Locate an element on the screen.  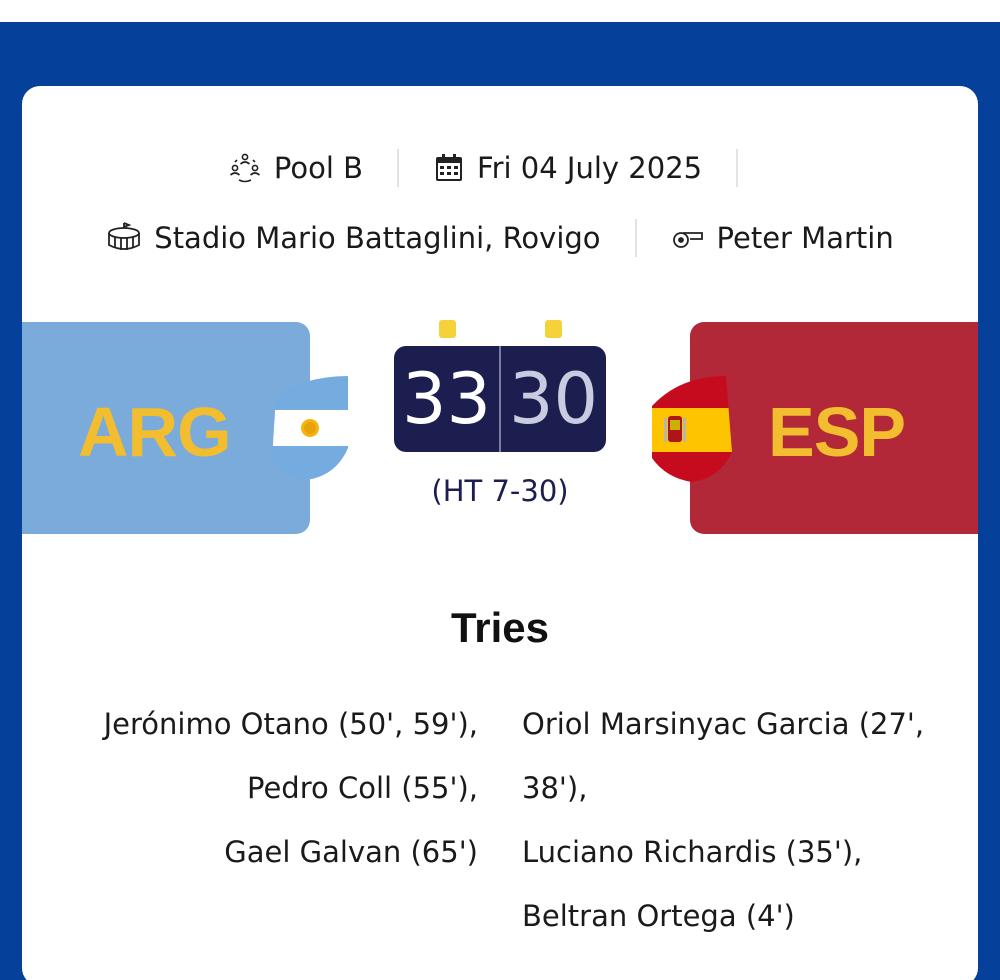
list-item: Pedro Coll (55'), is located at coordinates (362, 788).